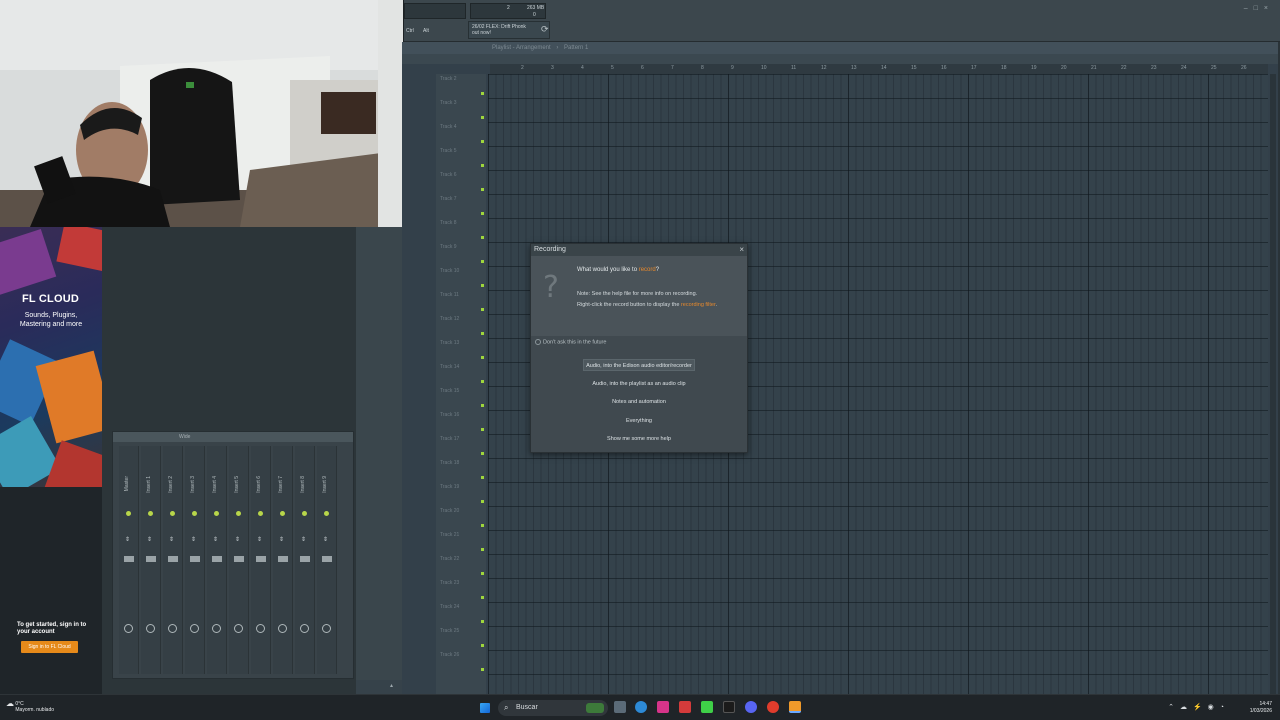 This screenshot has height=720, width=1280. Describe the element at coordinates (449, 271) in the screenshot. I see `track-label: Track 10` at that location.